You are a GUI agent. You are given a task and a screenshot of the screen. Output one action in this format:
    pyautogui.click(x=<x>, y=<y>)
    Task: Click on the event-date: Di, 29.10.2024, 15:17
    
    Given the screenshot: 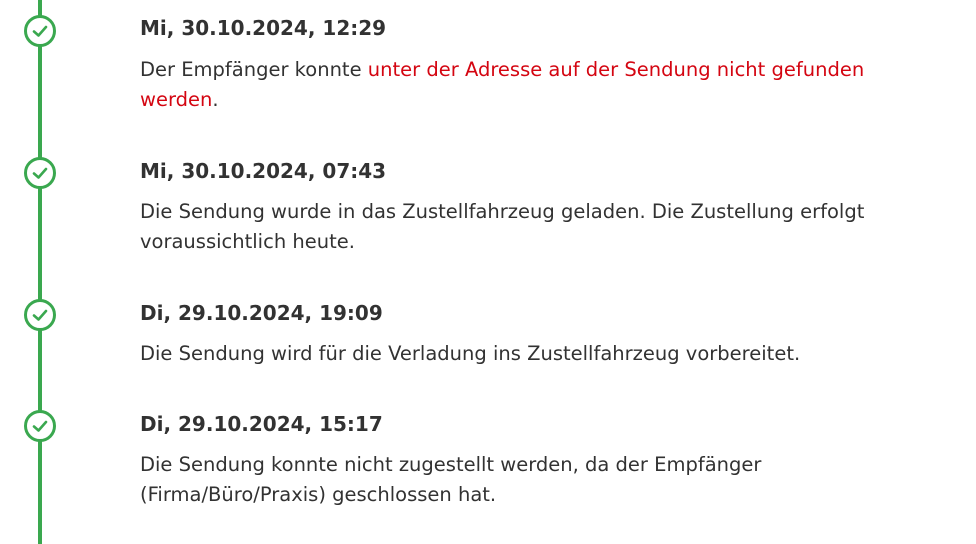 What is the action you would take?
    pyautogui.click(x=261, y=424)
    